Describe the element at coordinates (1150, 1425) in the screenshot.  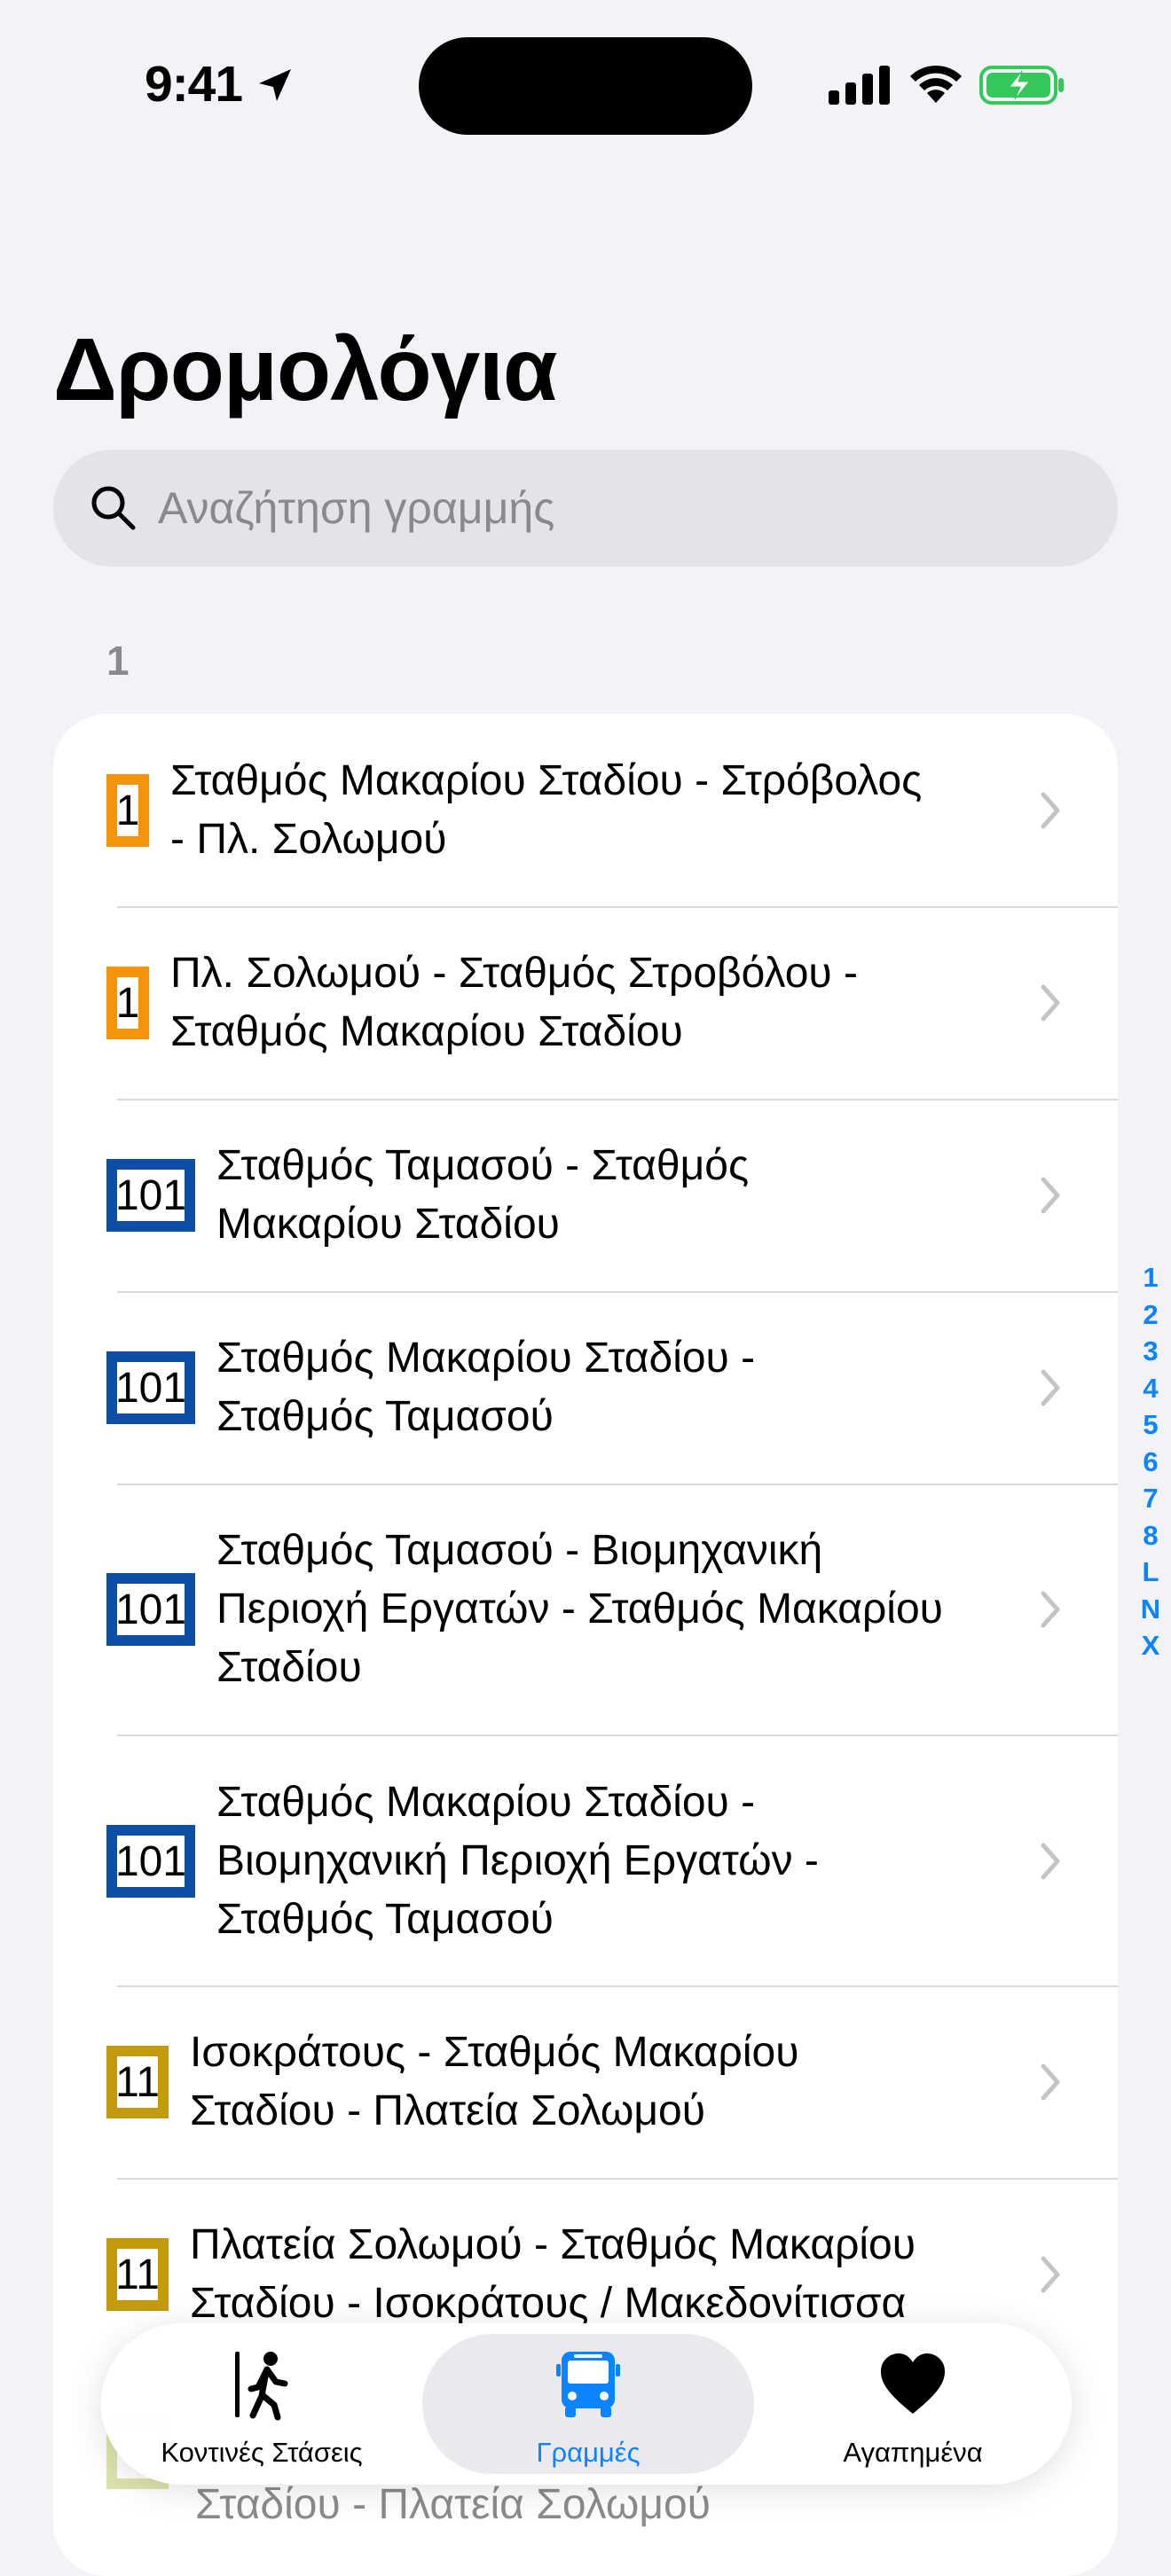
I see `index-letter: 5` at that location.